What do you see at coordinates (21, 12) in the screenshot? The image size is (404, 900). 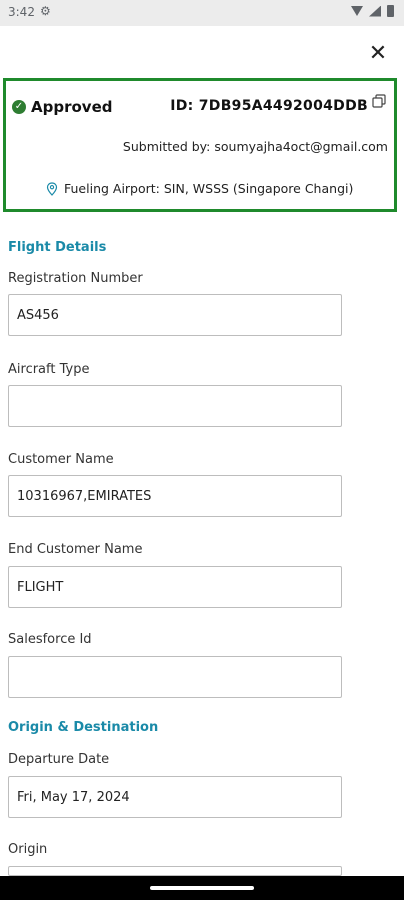 I see `status-time: 3:42` at bounding box center [21, 12].